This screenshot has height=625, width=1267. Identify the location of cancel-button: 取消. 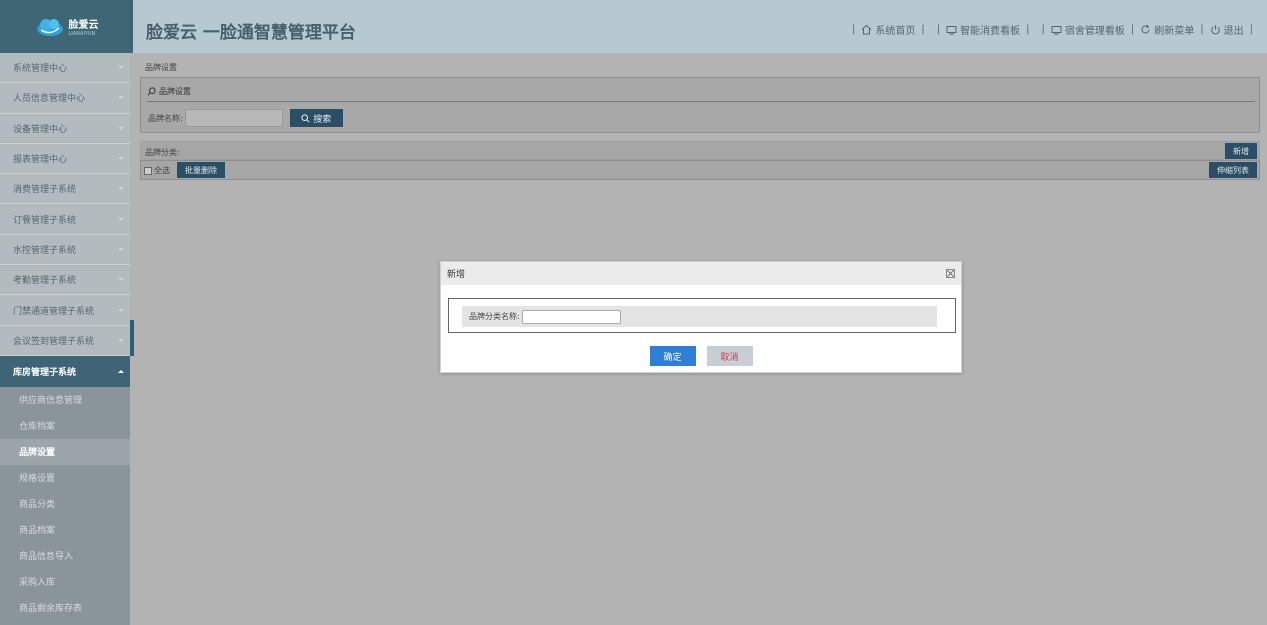
(729, 356).